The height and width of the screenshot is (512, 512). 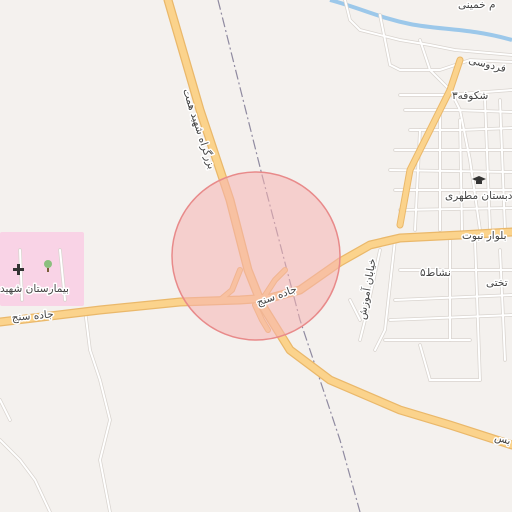 I want to click on label-top-street: م خمینی, so click(x=477, y=5).